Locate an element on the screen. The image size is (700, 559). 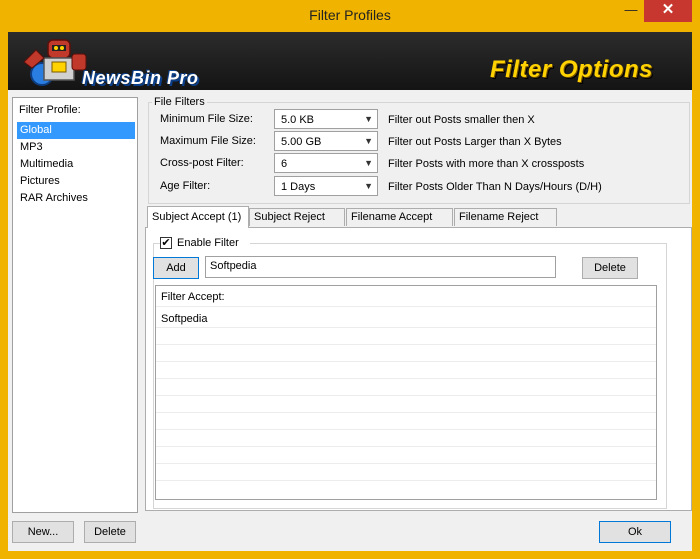
subject-filter-input: Softpedia is located at coordinates (380, 267).